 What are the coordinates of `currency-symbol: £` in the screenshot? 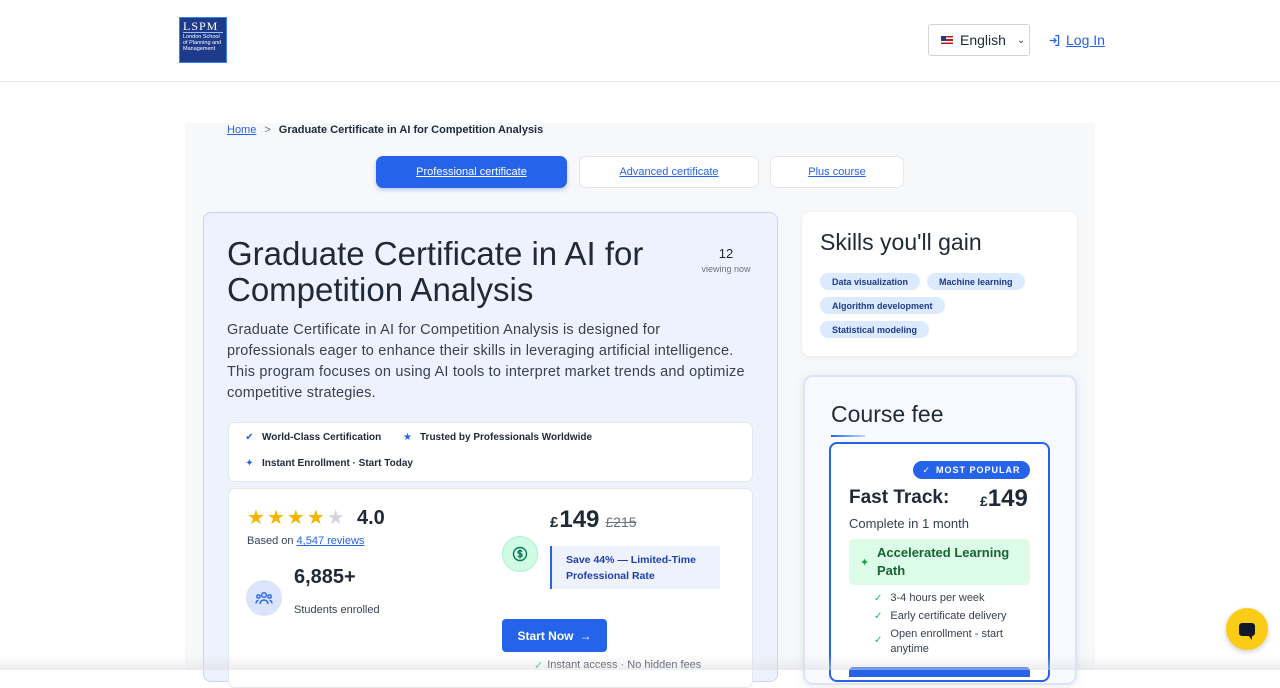 It's located at (554, 522).